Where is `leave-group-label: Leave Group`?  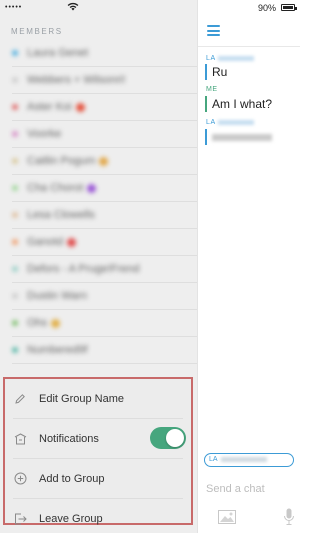
leave-group-label: Leave Group is located at coordinates (71, 518).